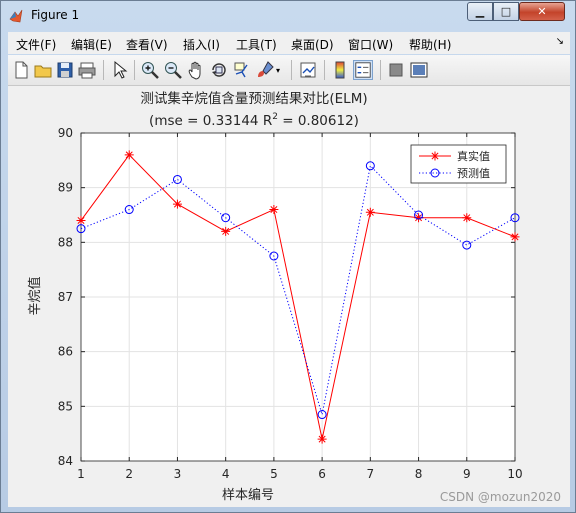 The width and height of the screenshot is (576, 513). Describe the element at coordinates (467, 474) in the screenshot. I see `x-tick-label: 9` at that location.